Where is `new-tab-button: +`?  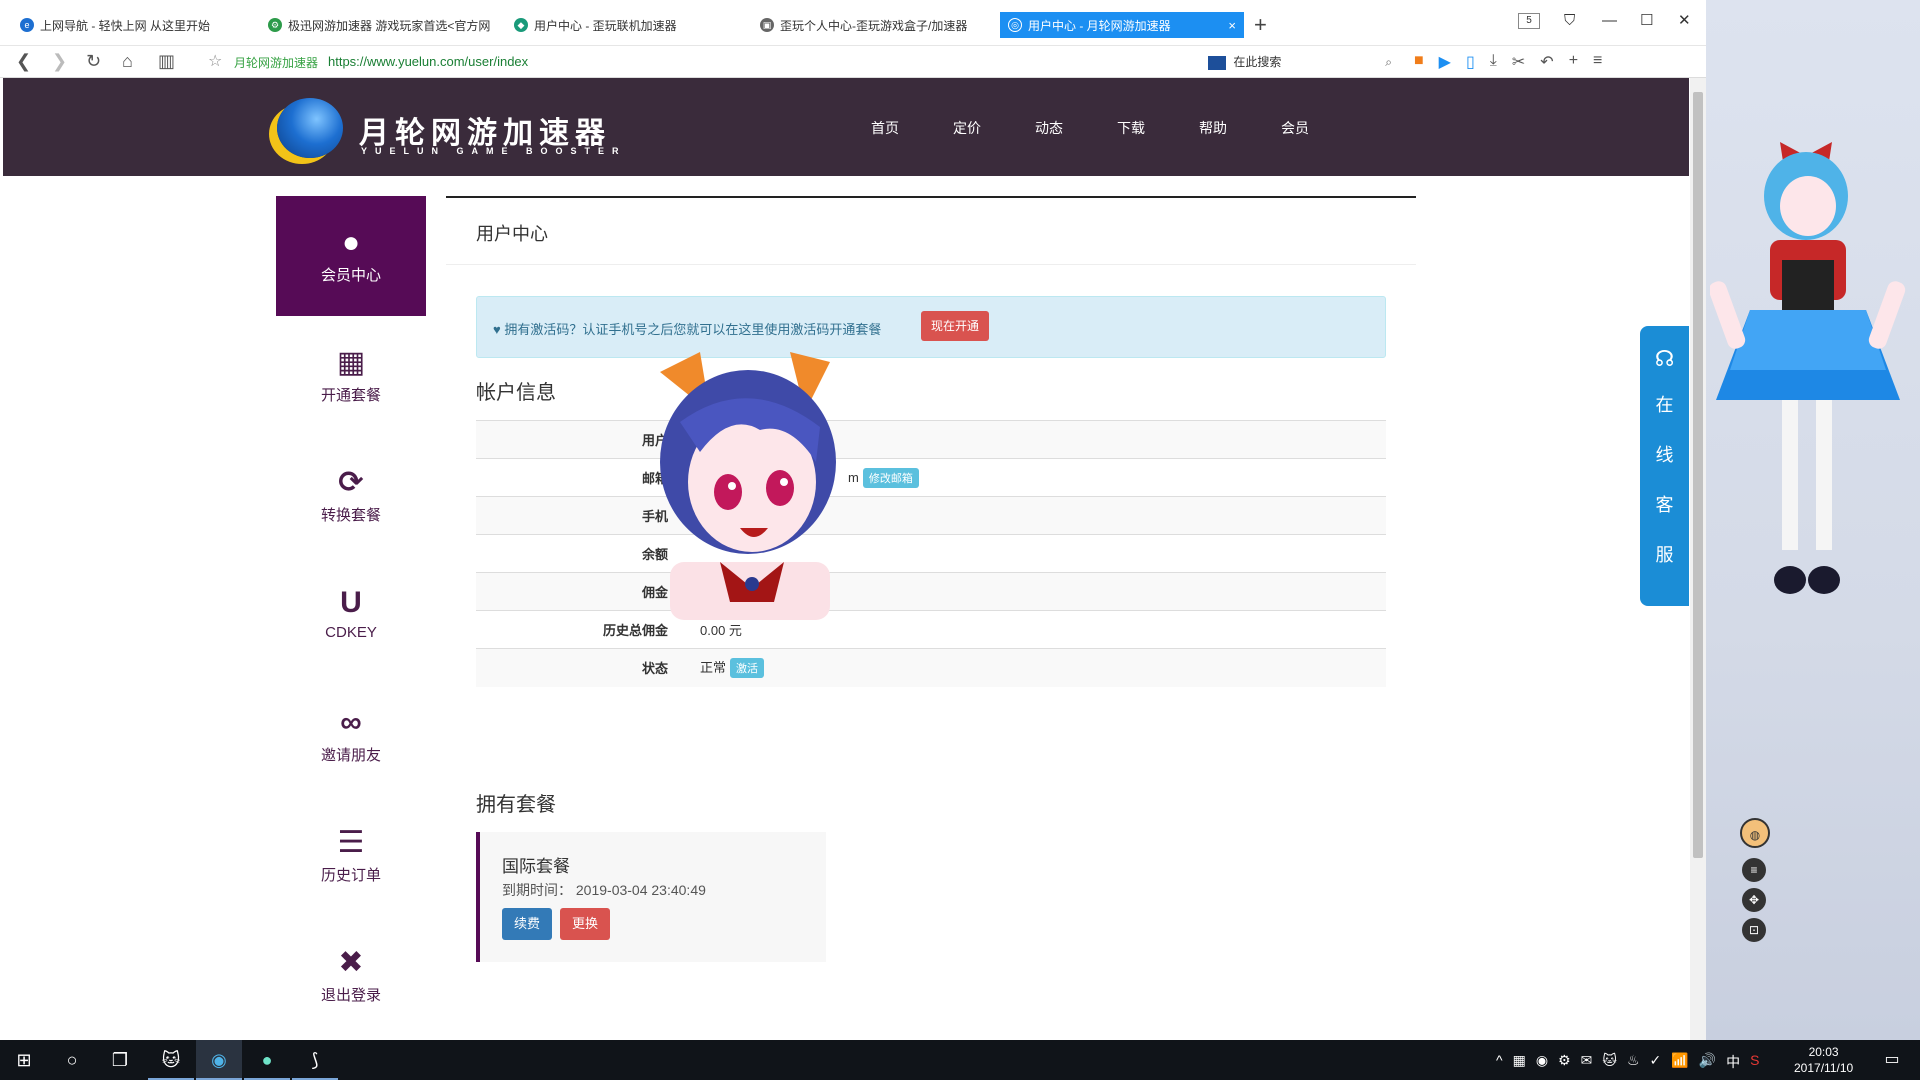
new-tab-button: + is located at coordinates (1260, 25).